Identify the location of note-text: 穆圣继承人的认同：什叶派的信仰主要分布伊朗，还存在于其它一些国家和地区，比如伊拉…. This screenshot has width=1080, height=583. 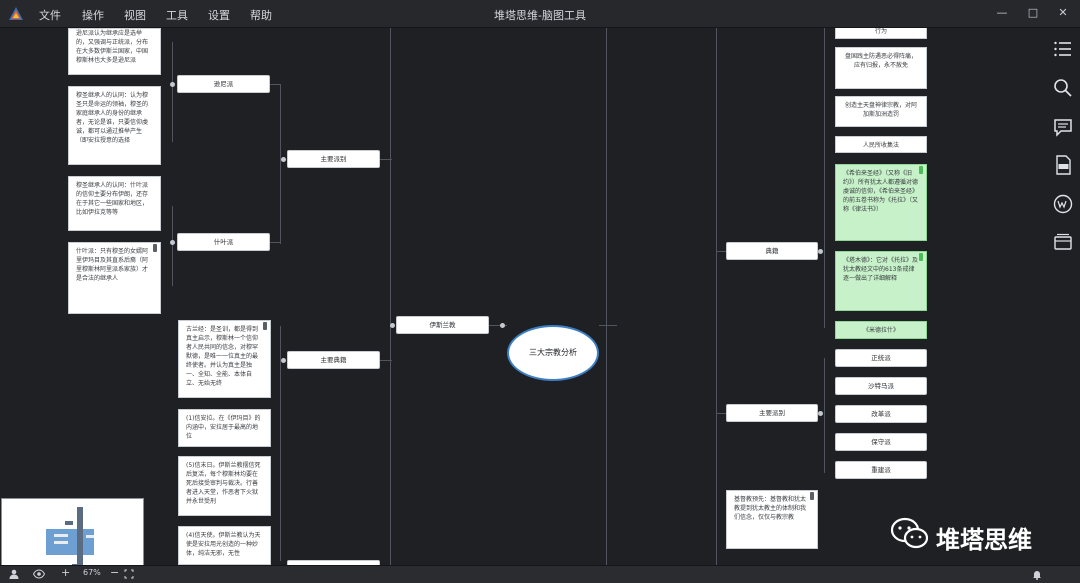
(112, 199).